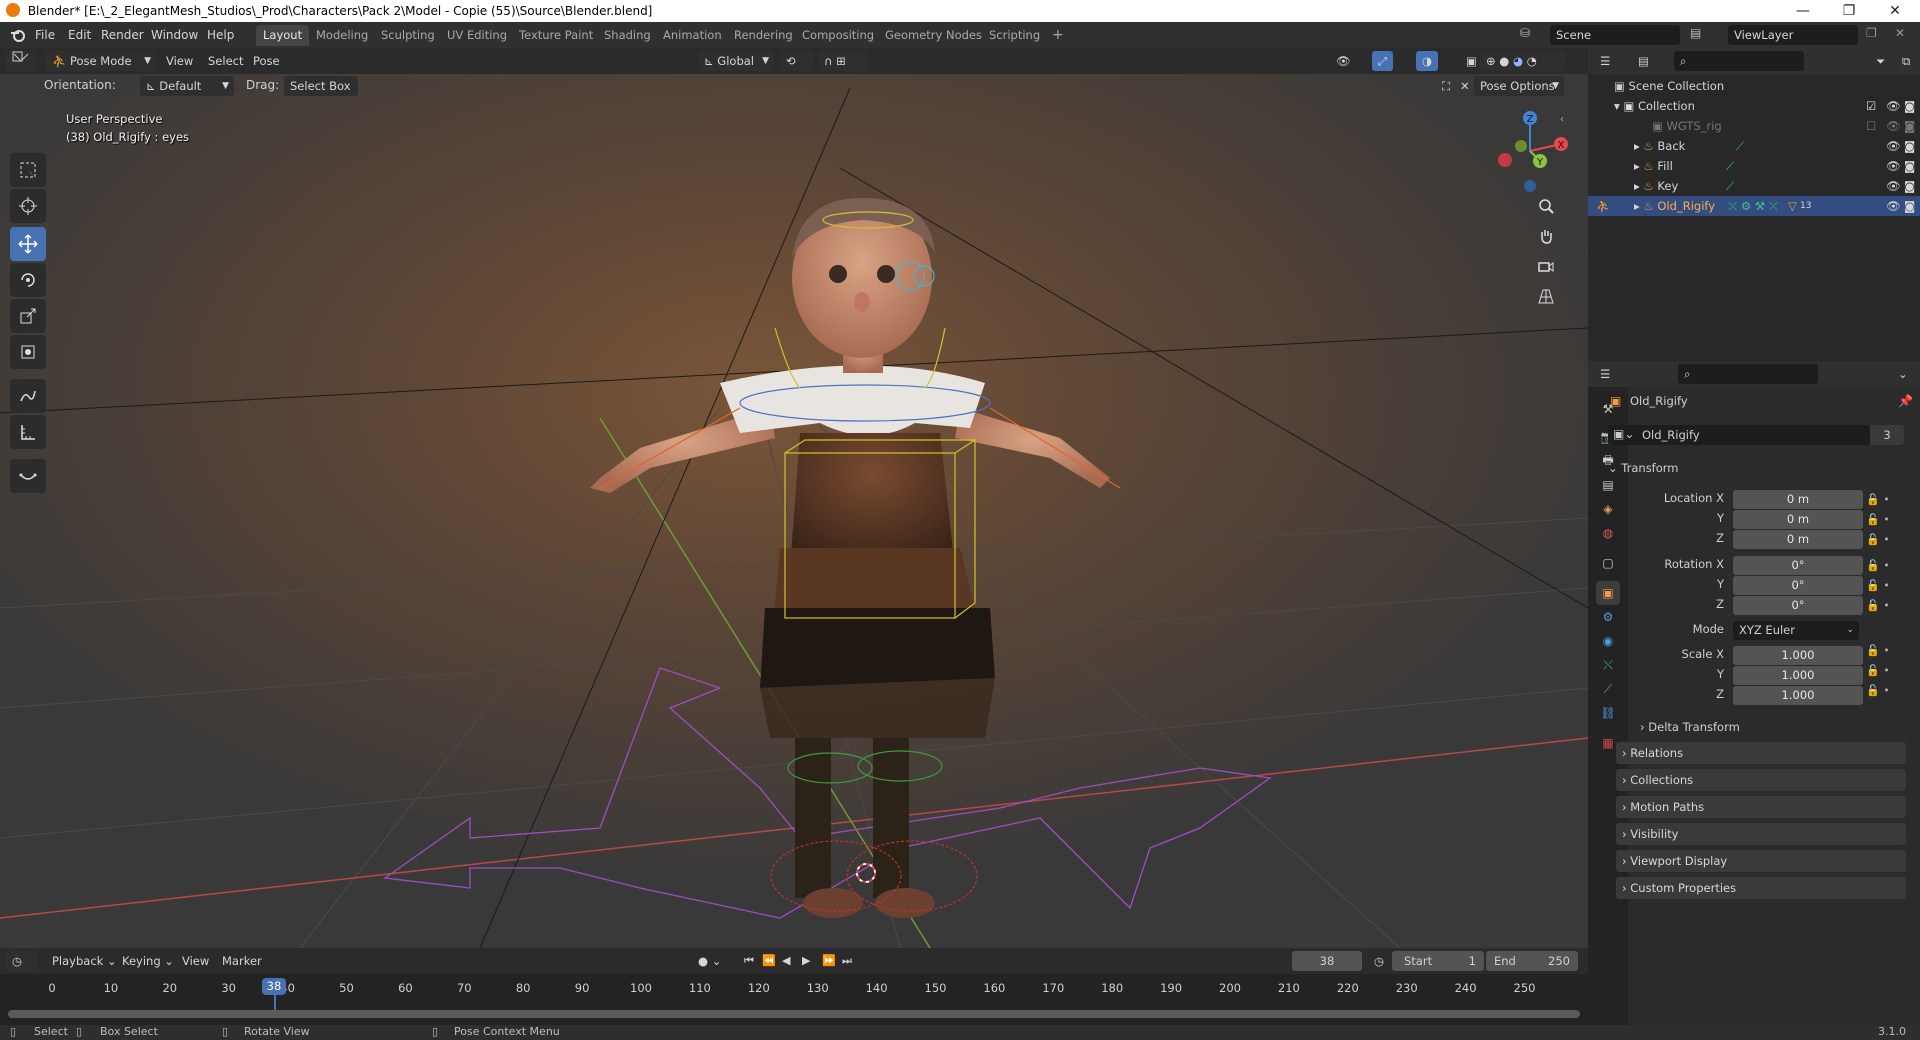  What do you see at coordinates (1546, 266) in the screenshot?
I see `camera-view-icon` at bounding box center [1546, 266].